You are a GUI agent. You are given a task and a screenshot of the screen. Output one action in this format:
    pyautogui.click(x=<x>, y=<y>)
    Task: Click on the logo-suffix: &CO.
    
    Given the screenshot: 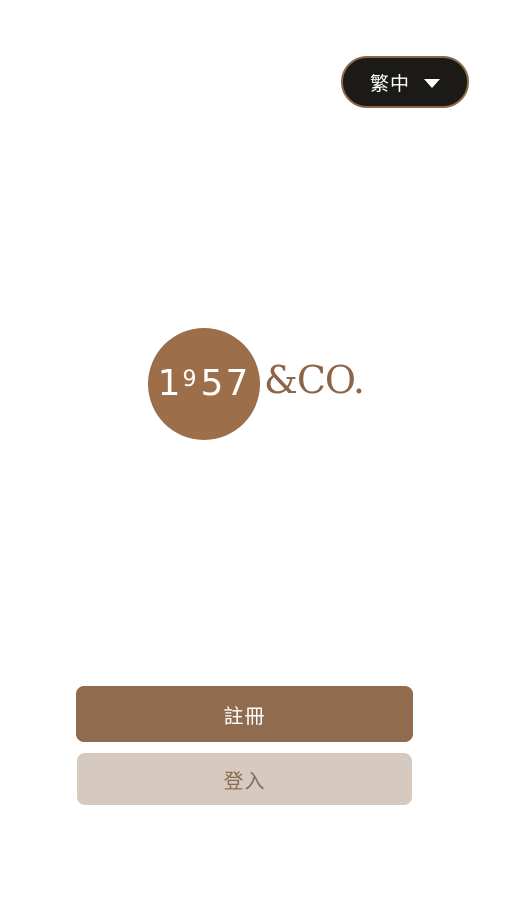 What is the action you would take?
    pyautogui.click(x=314, y=380)
    